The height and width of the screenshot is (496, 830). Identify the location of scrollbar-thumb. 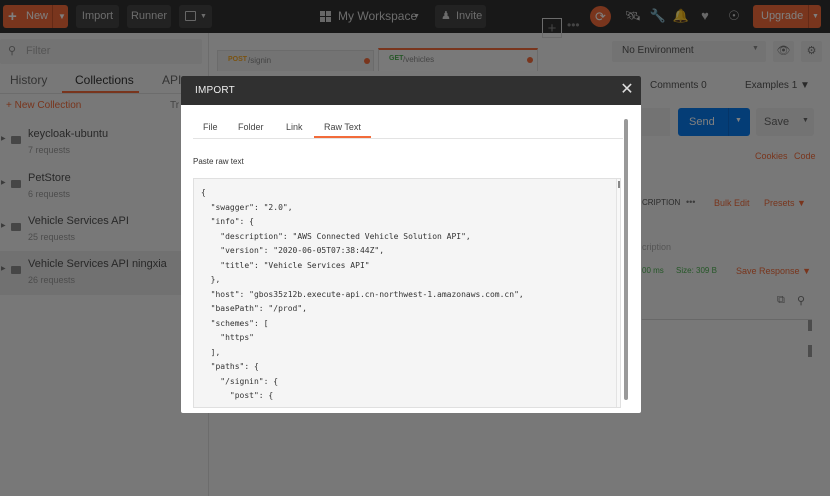
(619, 184).